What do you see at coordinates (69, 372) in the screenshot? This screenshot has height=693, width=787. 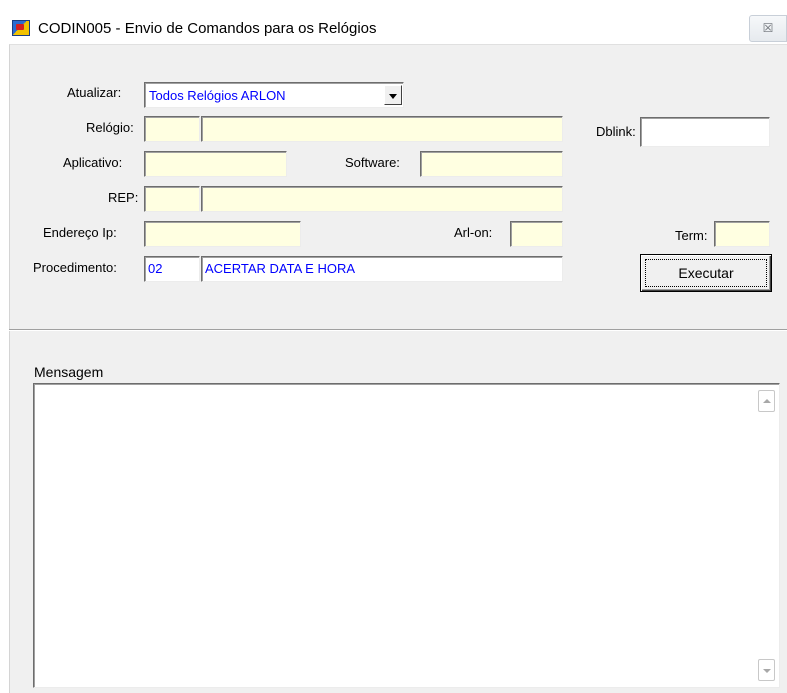 I see `mensagem-label: Mensagem` at bounding box center [69, 372].